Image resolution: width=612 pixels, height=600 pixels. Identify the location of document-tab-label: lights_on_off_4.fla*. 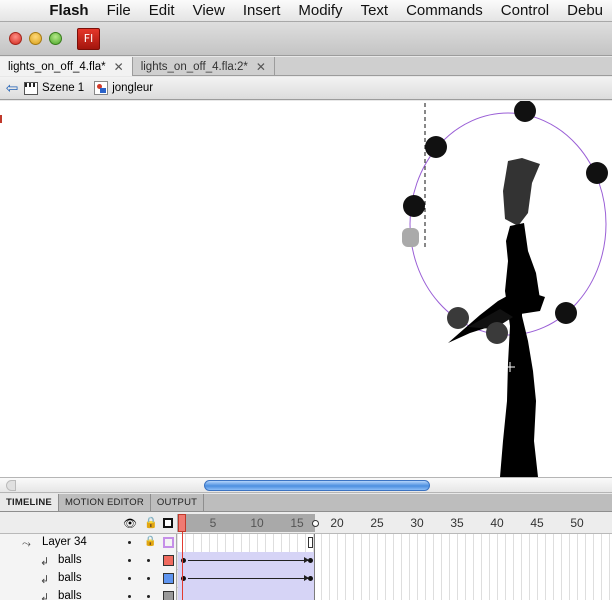
(57, 66).